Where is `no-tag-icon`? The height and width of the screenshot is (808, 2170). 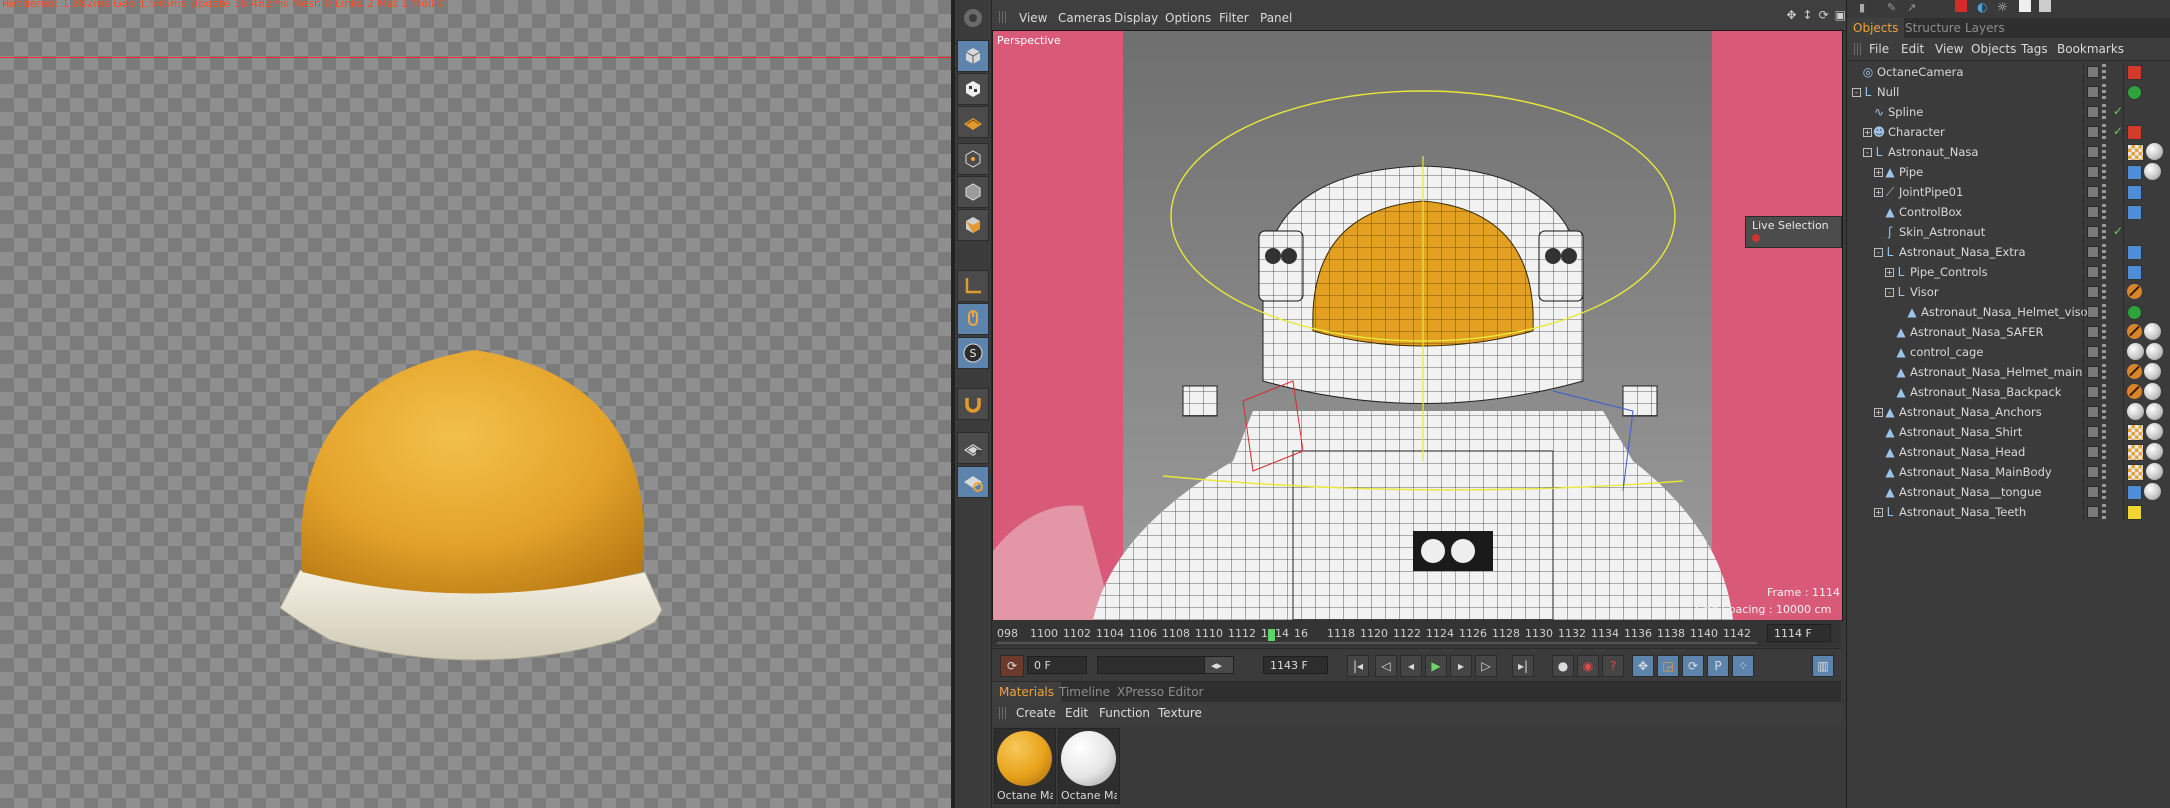 no-tag-icon is located at coordinates (2134, 371).